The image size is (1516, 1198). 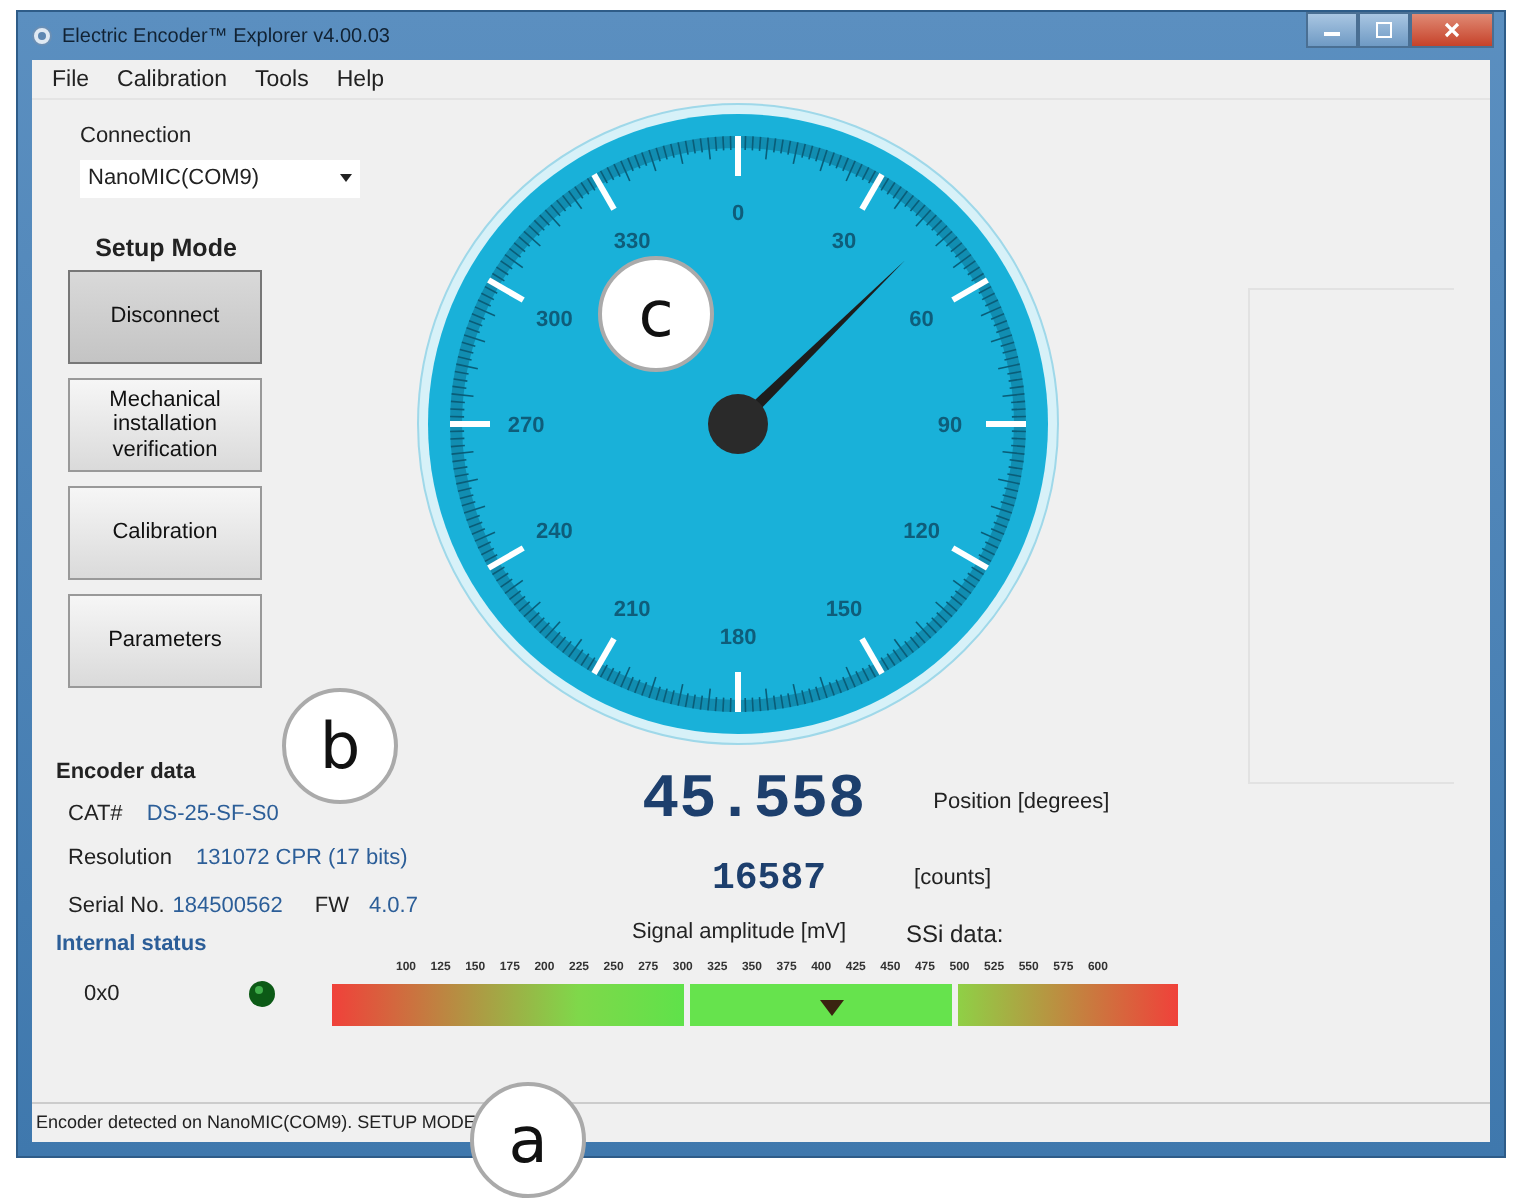 What do you see at coordinates (554, 532) in the screenshot?
I see `dial-label: 240` at bounding box center [554, 532].